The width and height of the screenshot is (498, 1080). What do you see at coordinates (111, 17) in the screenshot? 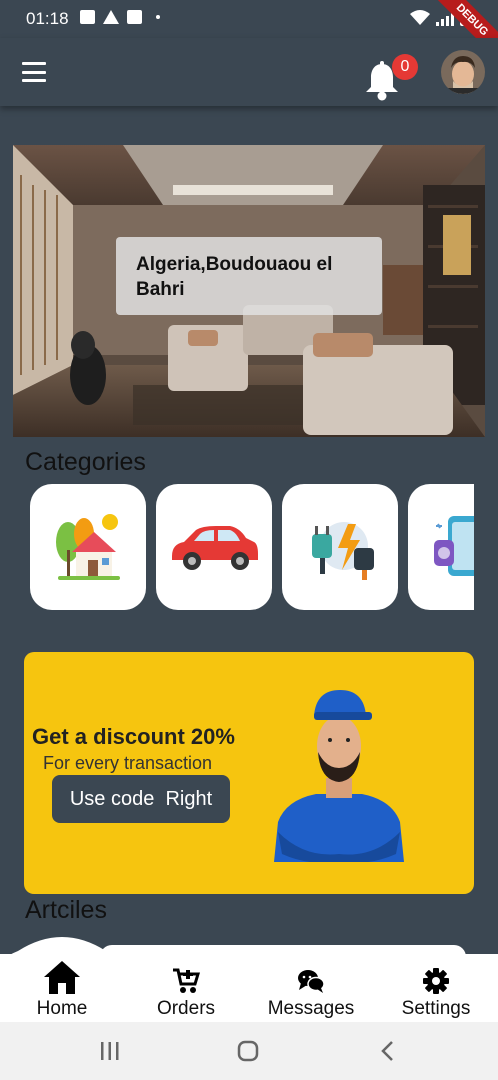
I see `warning-icon` at bounding box center [111, 17].